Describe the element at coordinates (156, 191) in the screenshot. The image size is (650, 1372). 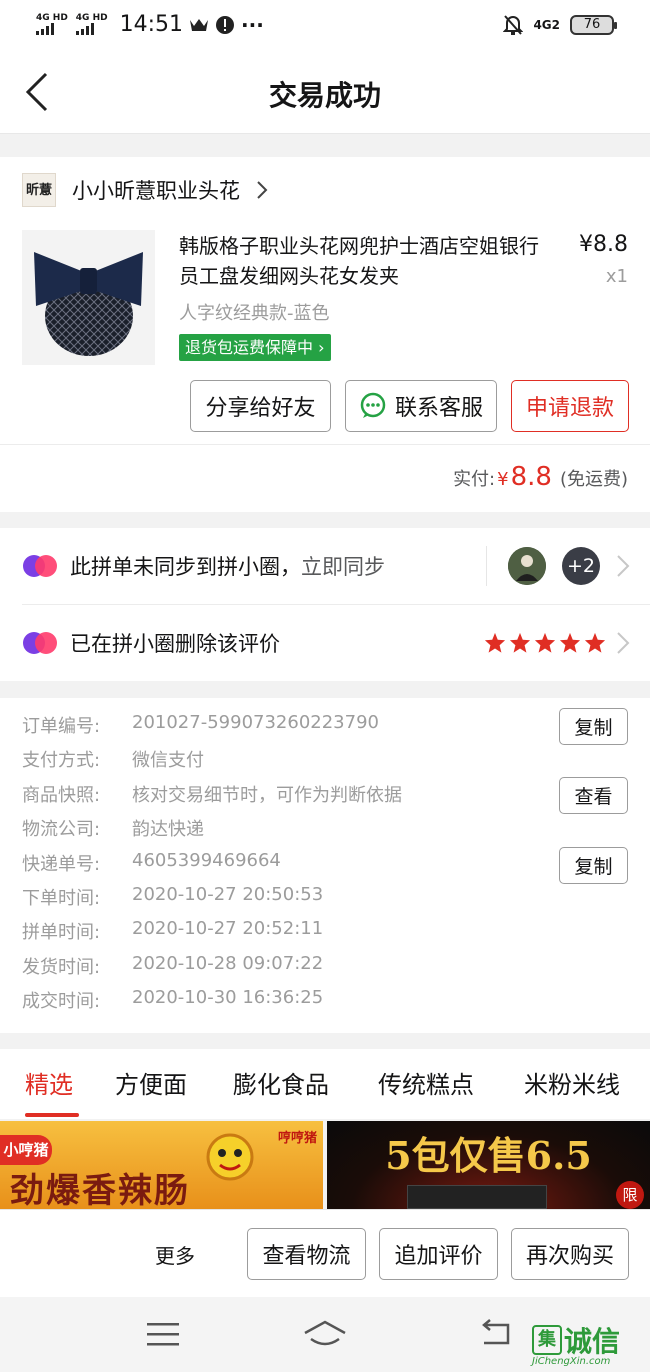
I see `shop-name: 小小昕薏职业头花` at that location.